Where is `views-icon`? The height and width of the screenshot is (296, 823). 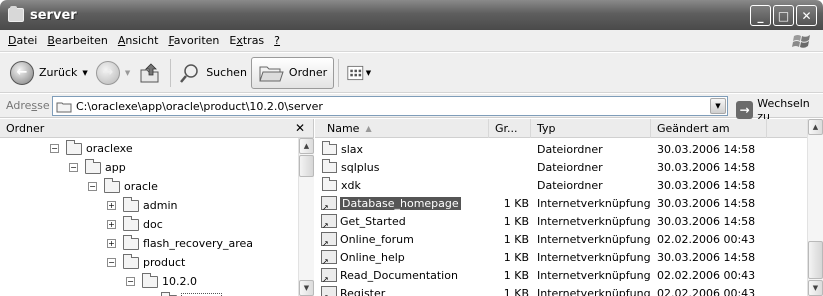
views-icon is located at coordinates (355, 72).